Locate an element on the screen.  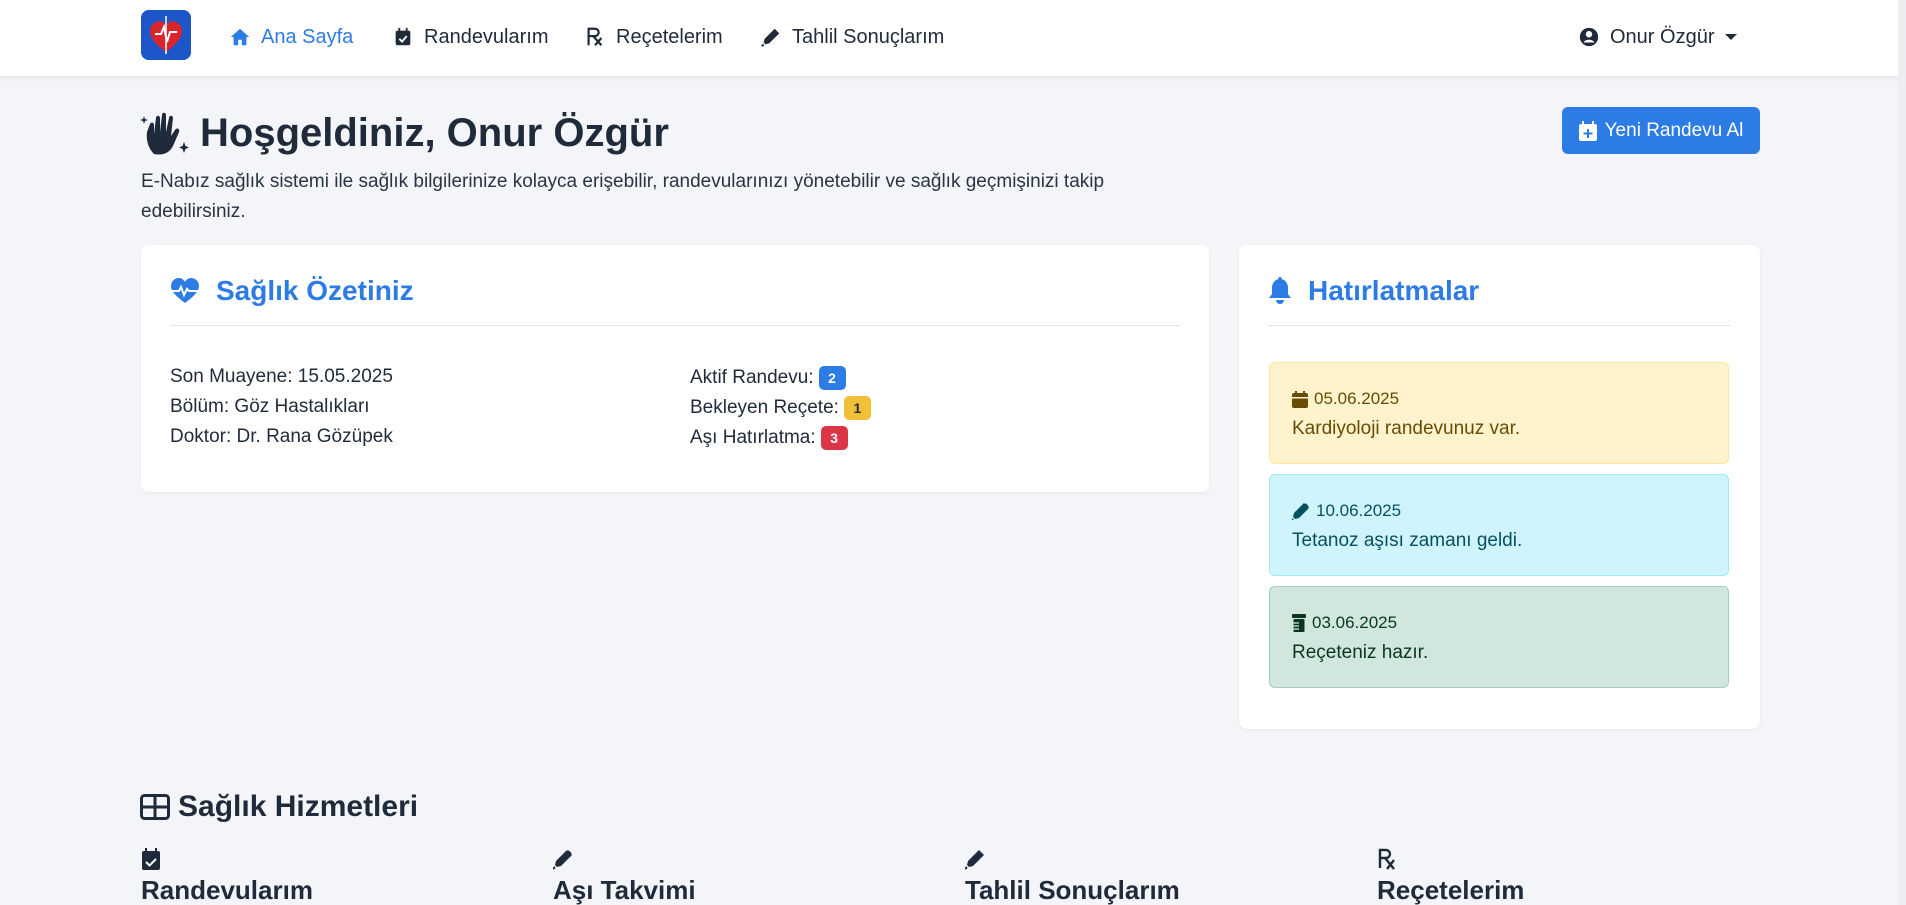
services-title: Sağlık Hizmetleri is located at coordinates (298, 806).